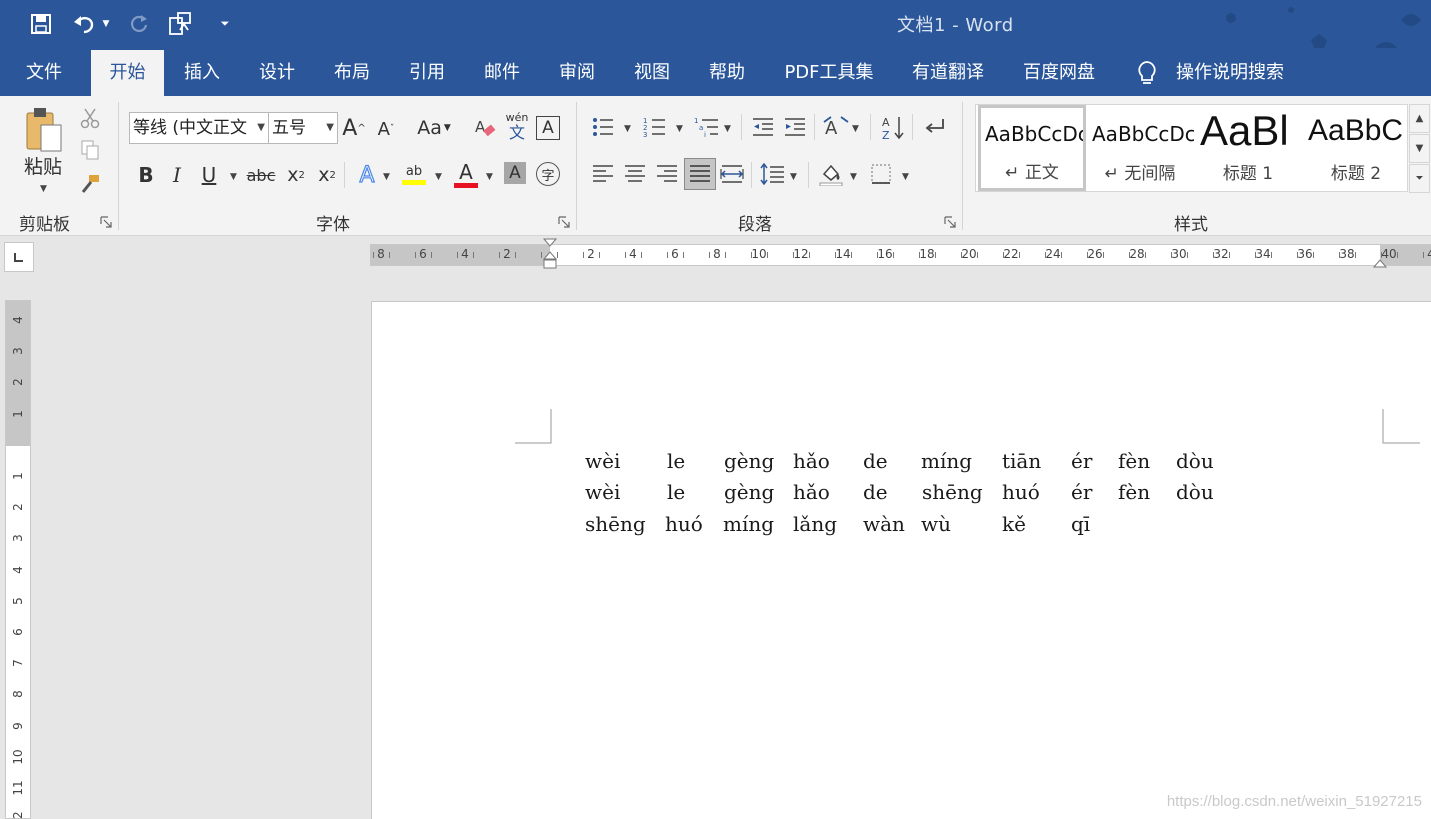 The height and width of the screenshot is (819, 1431). I want to click on multilevel-list-icon: 1ai, so click(707, 127).